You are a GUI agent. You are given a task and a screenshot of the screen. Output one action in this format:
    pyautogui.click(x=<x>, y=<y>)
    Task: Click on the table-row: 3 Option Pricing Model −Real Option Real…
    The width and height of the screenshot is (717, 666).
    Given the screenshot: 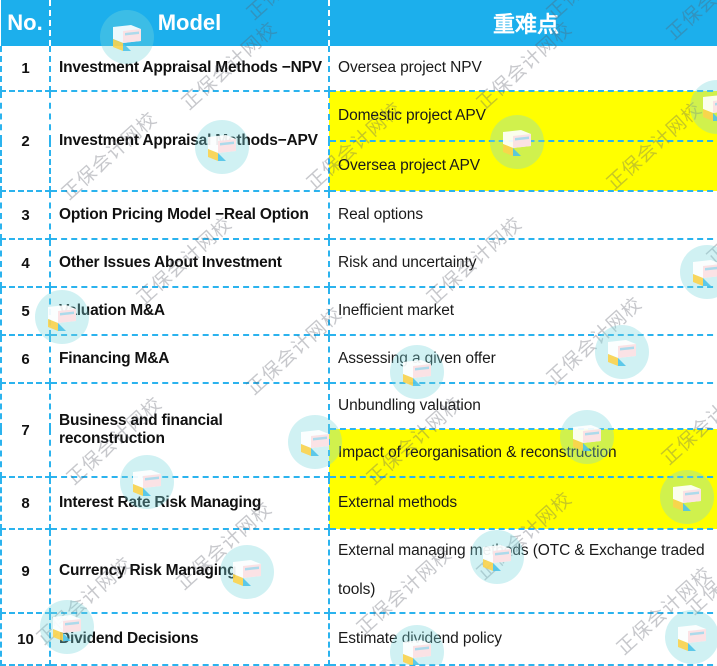 What is the action you would take?
    pyautogui.click(x=358, y=215)
    